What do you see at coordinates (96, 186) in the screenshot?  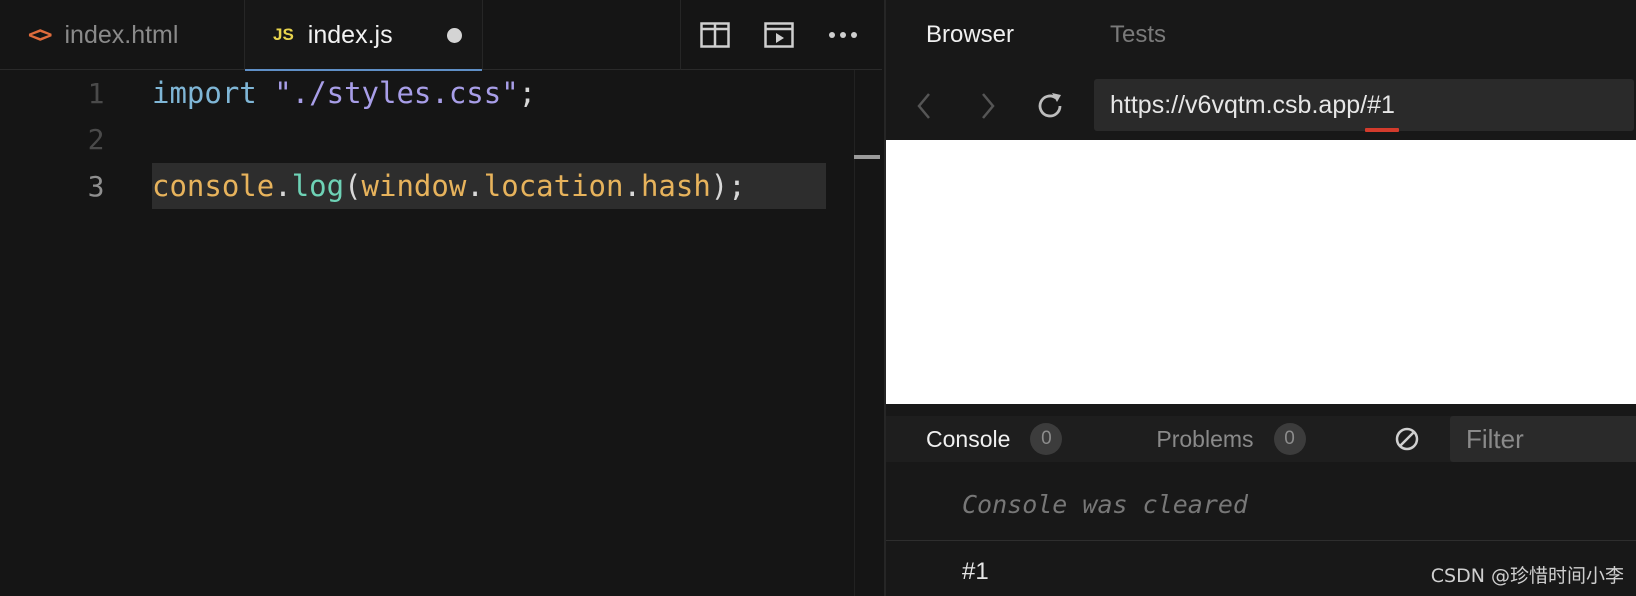 I see `line-number: 3` at bounding box center [96, 186].